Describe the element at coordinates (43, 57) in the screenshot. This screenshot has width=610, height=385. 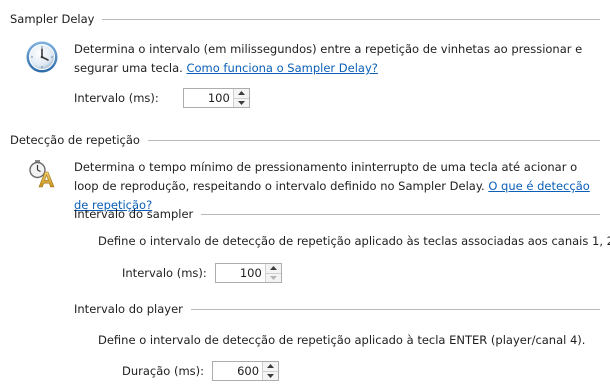
I see `clock-icon` at that location.